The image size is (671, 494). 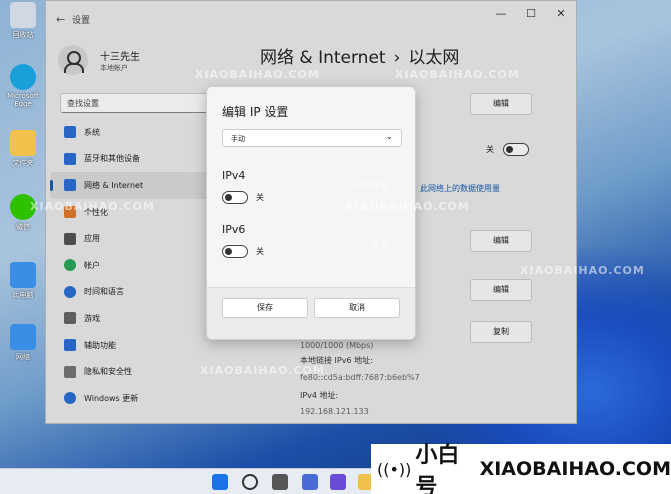 I want to click on broadcast-icon: ((•)), so click(x=394, y=469).